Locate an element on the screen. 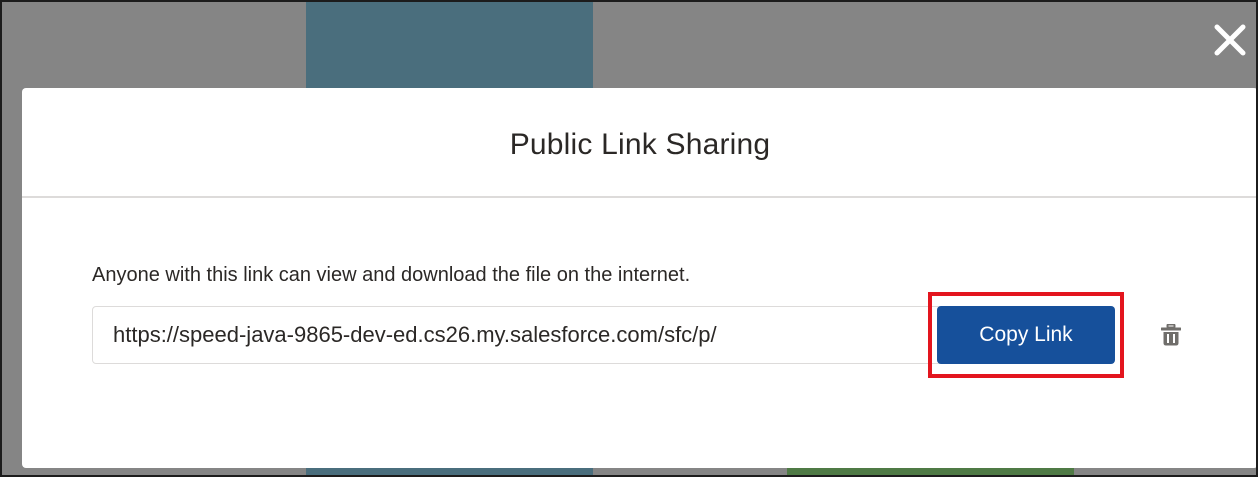  copy-link-button: Copy Link is located at coordinates (1026, 335).